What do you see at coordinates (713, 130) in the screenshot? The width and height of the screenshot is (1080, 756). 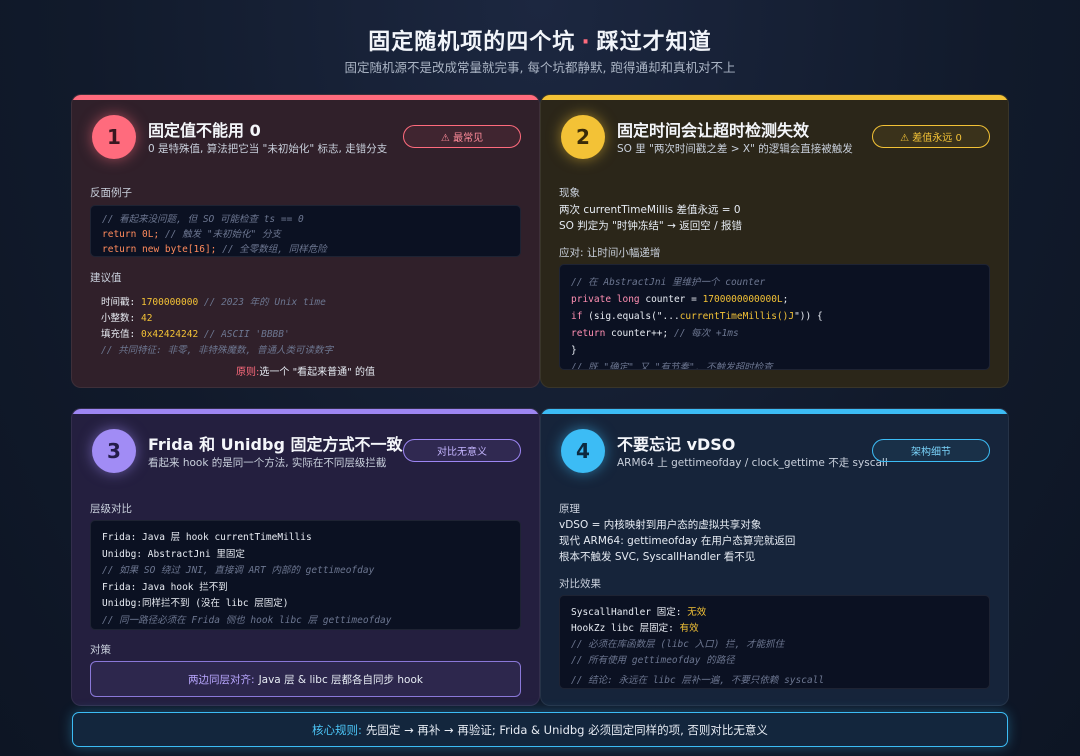 I see `card-title: 固定时间会让超时检测失效` at bounding box center [713, 130].